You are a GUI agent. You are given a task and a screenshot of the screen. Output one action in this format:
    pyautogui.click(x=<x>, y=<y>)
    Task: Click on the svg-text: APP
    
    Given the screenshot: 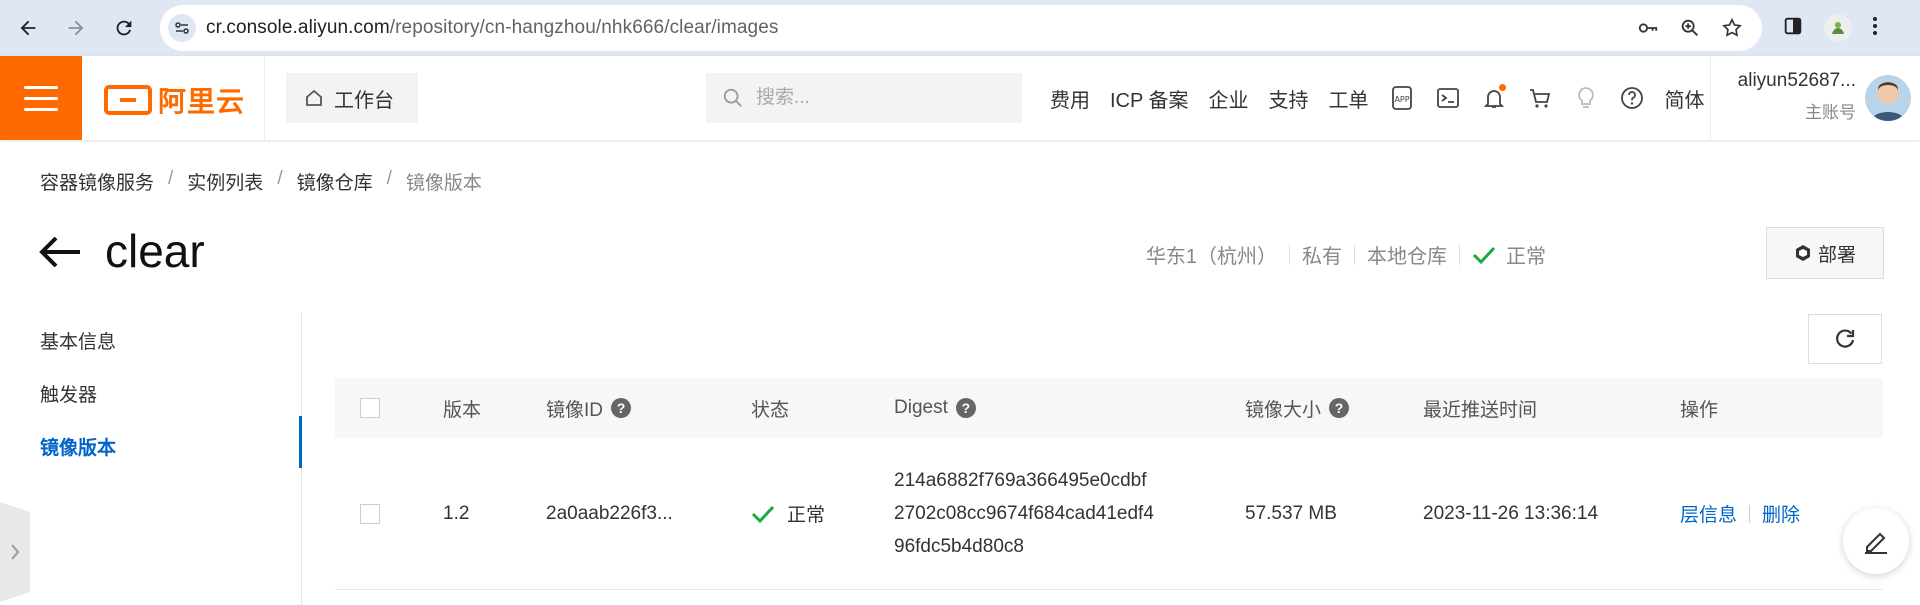 What is the action you would take?
    pyautogui.click(x=1401, y=99)
    